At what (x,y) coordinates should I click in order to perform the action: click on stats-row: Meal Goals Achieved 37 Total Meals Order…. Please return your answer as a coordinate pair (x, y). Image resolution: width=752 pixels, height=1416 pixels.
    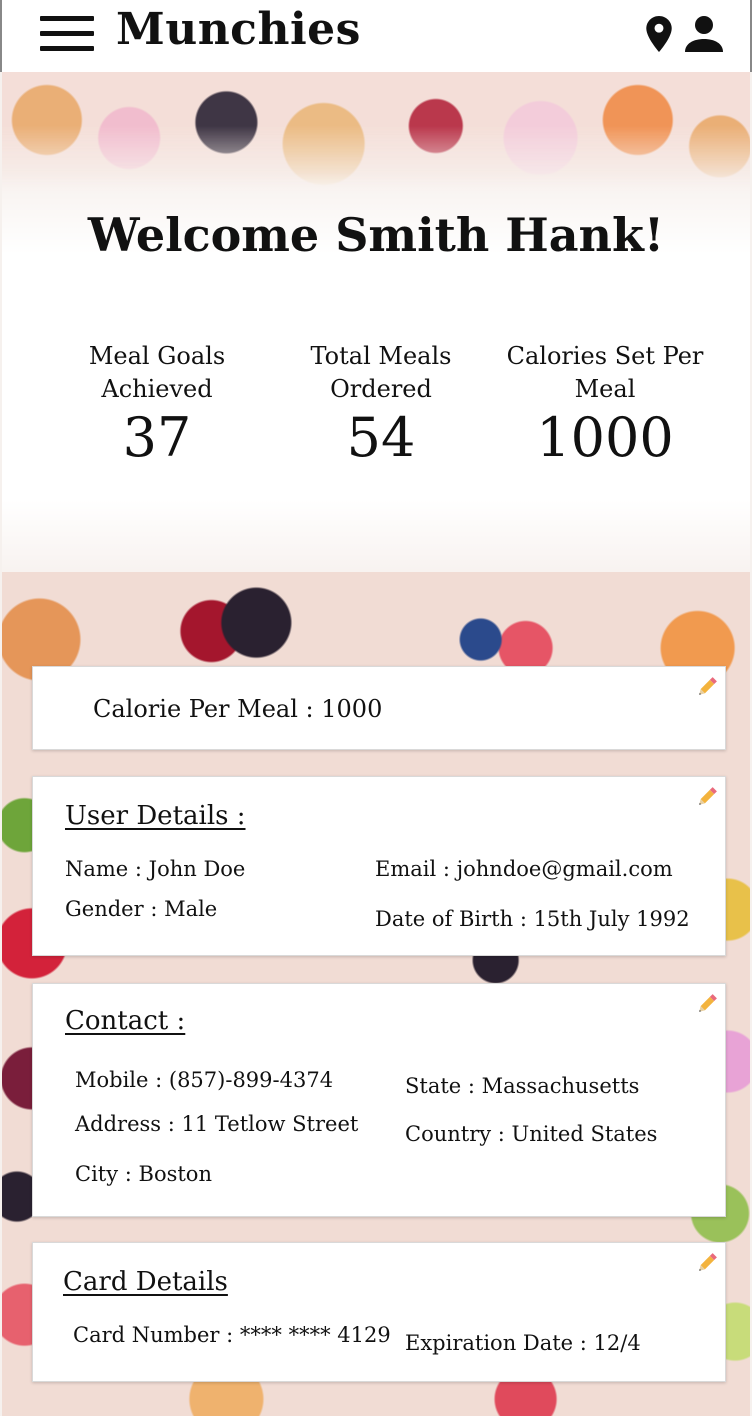
    Looking at the image, I should click on (376, 415).